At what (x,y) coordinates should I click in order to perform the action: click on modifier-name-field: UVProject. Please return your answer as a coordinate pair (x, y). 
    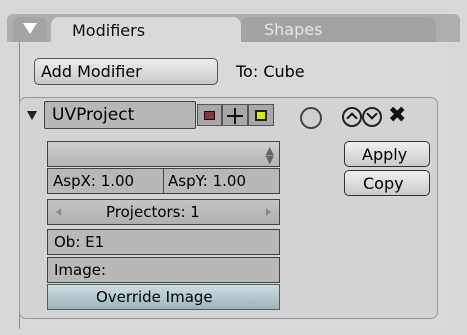
    Looking at the image, I should click on (120, 115).